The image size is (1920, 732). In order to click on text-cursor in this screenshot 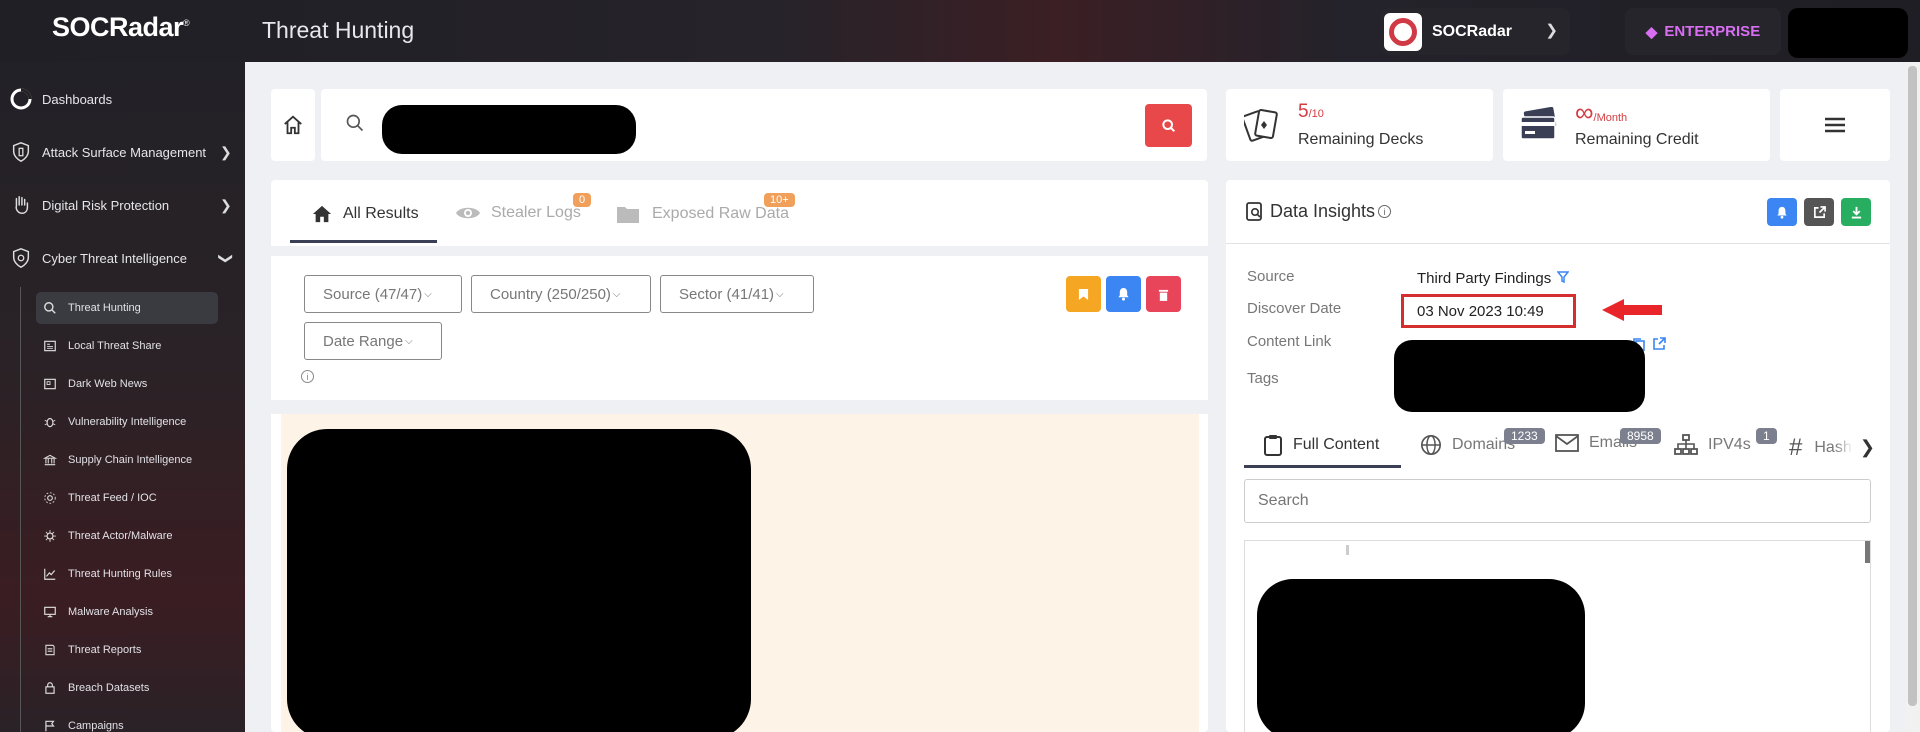, I will do `click(1347, 550)`.